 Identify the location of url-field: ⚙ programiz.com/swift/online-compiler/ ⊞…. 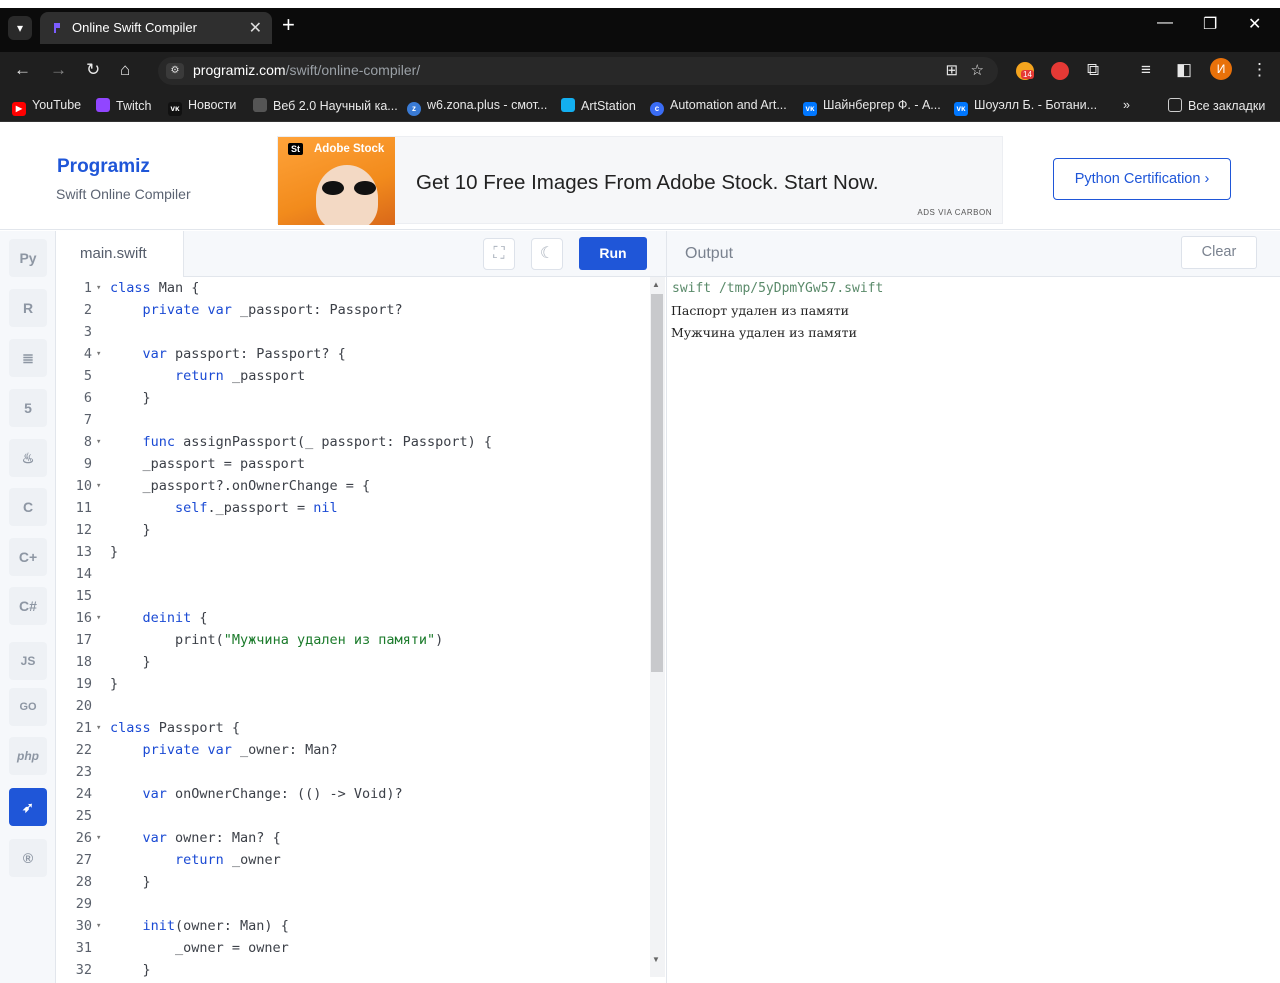
(578, 71).